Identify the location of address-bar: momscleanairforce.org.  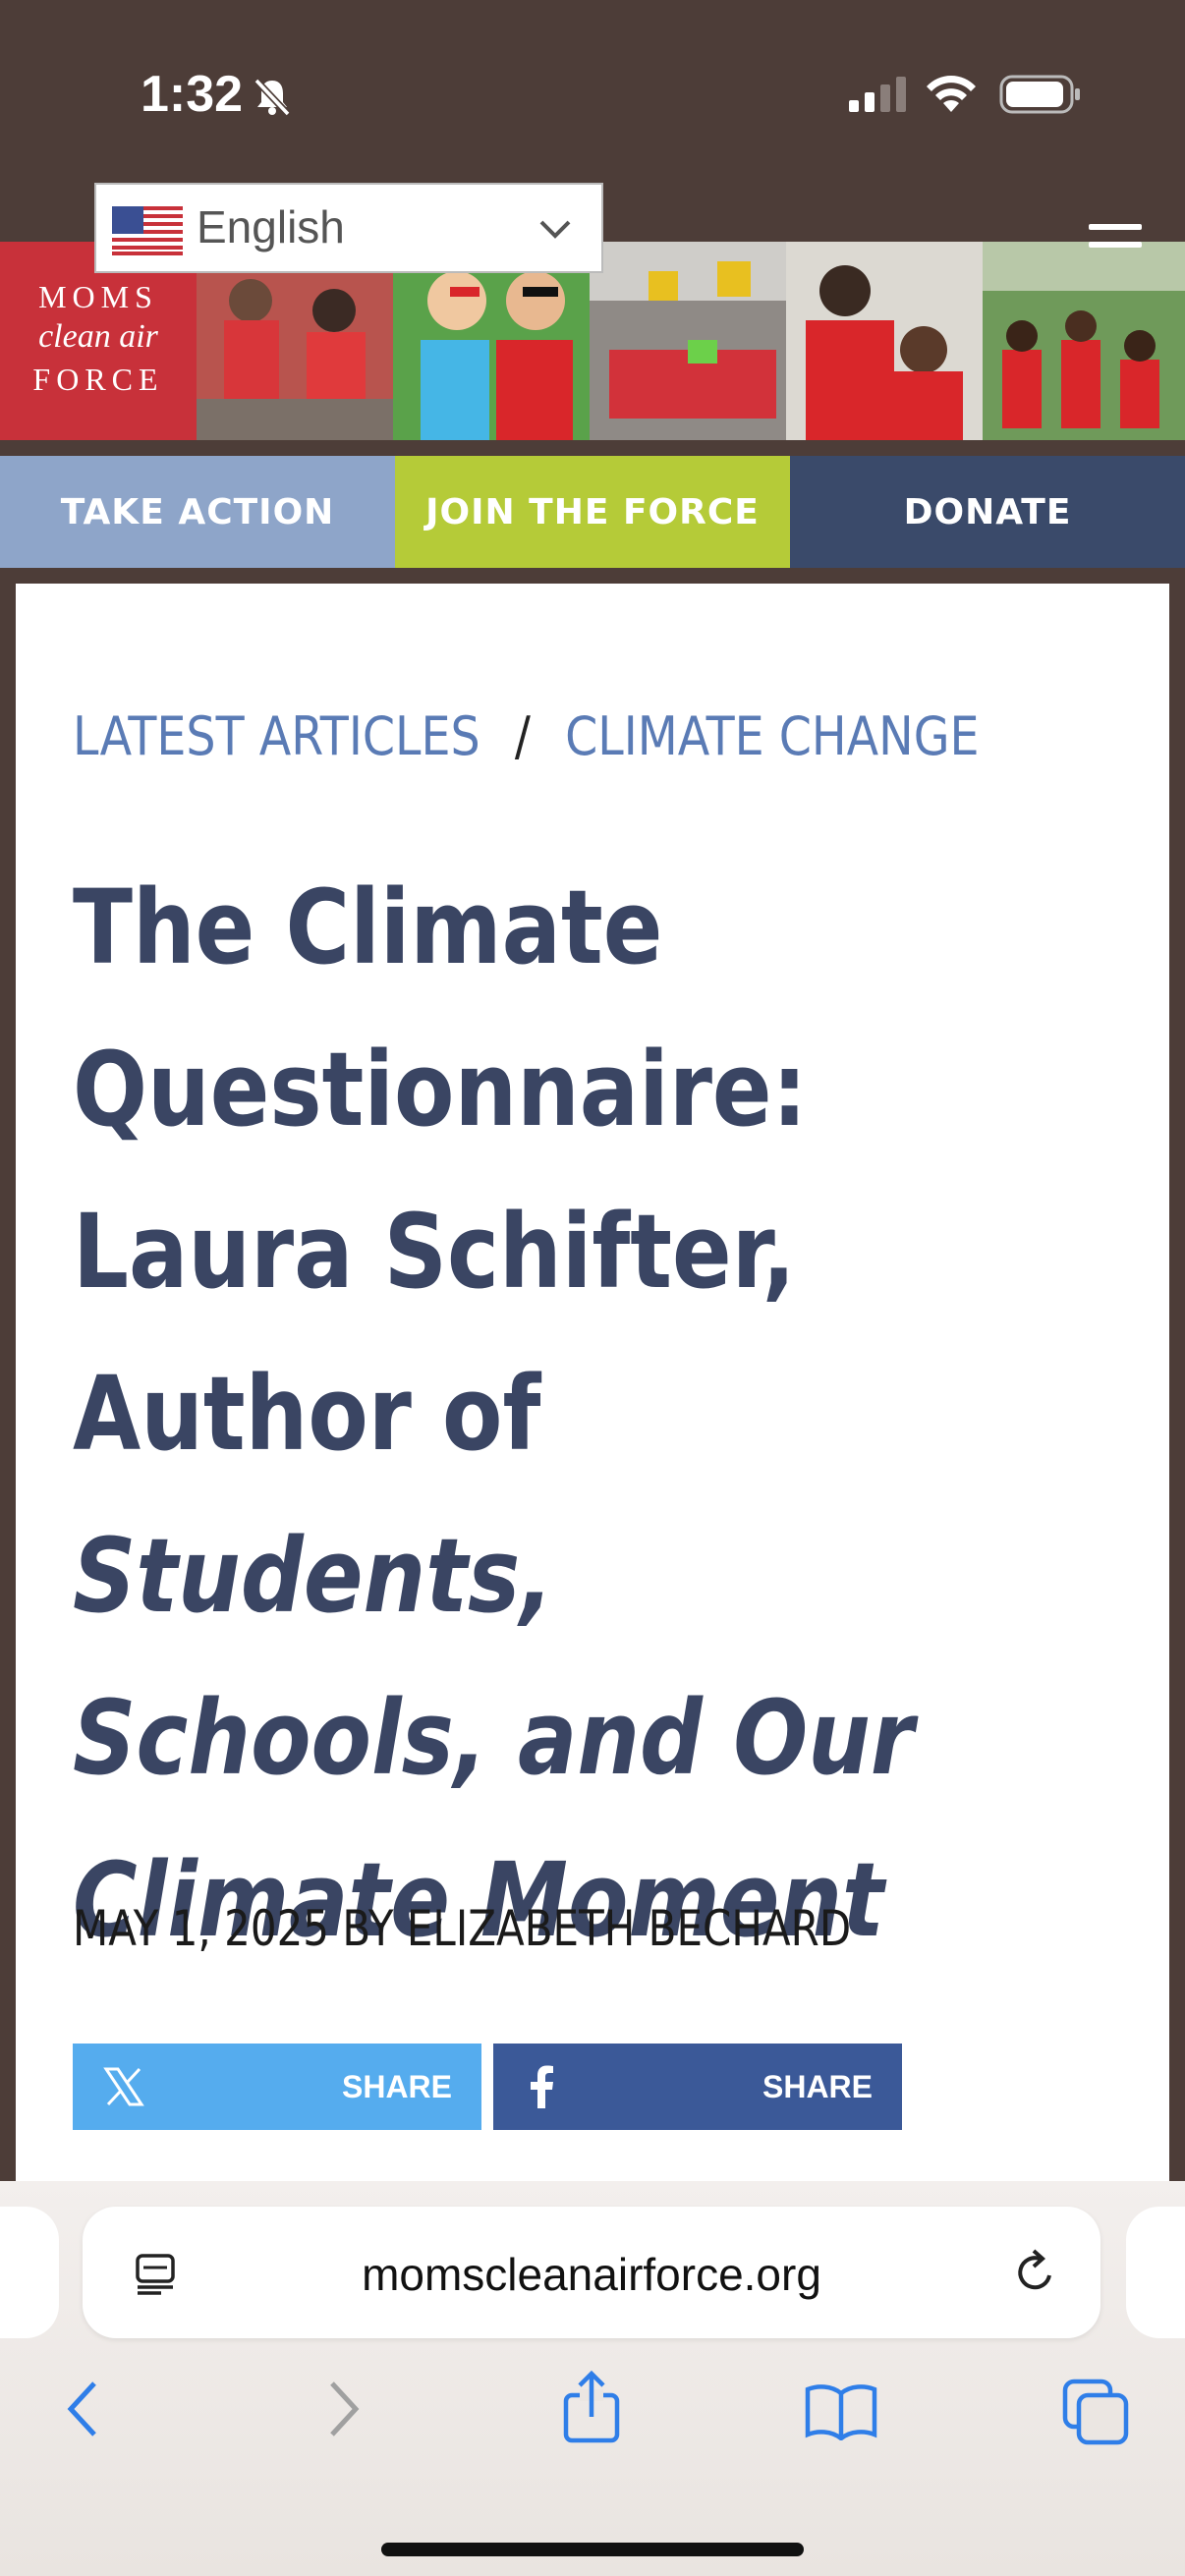
(592, 2272).